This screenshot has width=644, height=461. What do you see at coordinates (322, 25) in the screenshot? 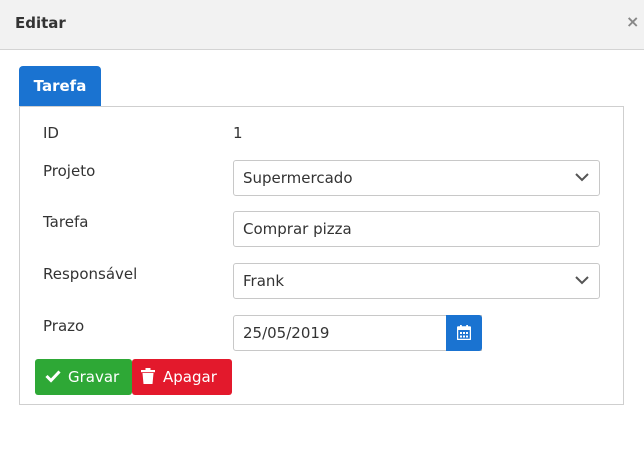
I see `dialog-header: Editar ×` at bounding box center [322, 25].